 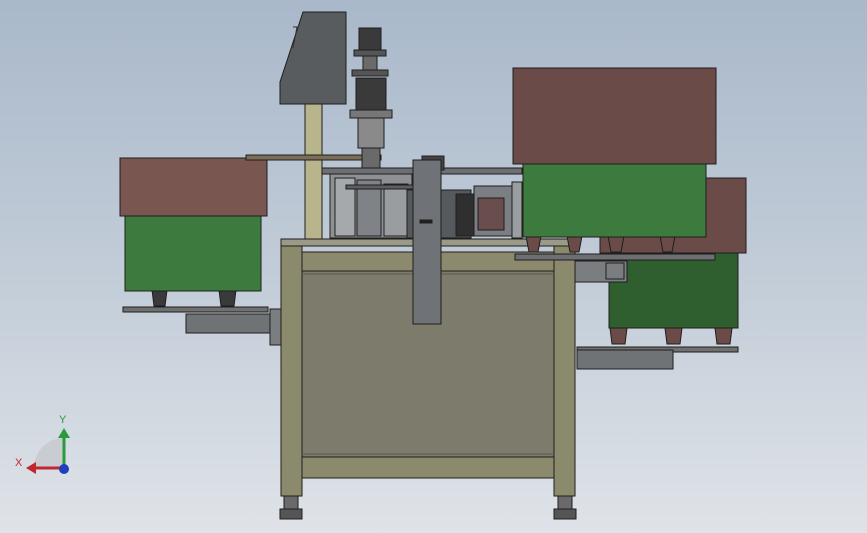 I want to click on right-lower-bracket, so click(x=625, y=359).